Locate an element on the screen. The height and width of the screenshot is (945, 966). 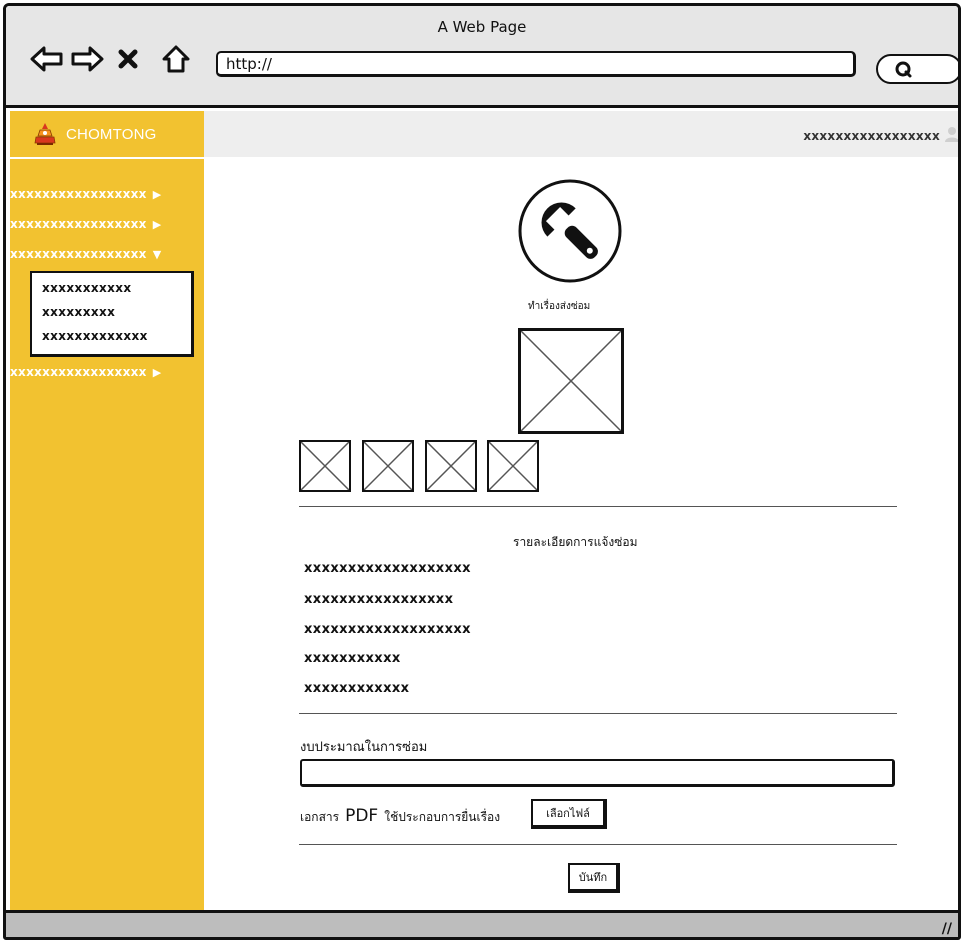
resize-handle-icon: // is located at coordinates (947, 929).